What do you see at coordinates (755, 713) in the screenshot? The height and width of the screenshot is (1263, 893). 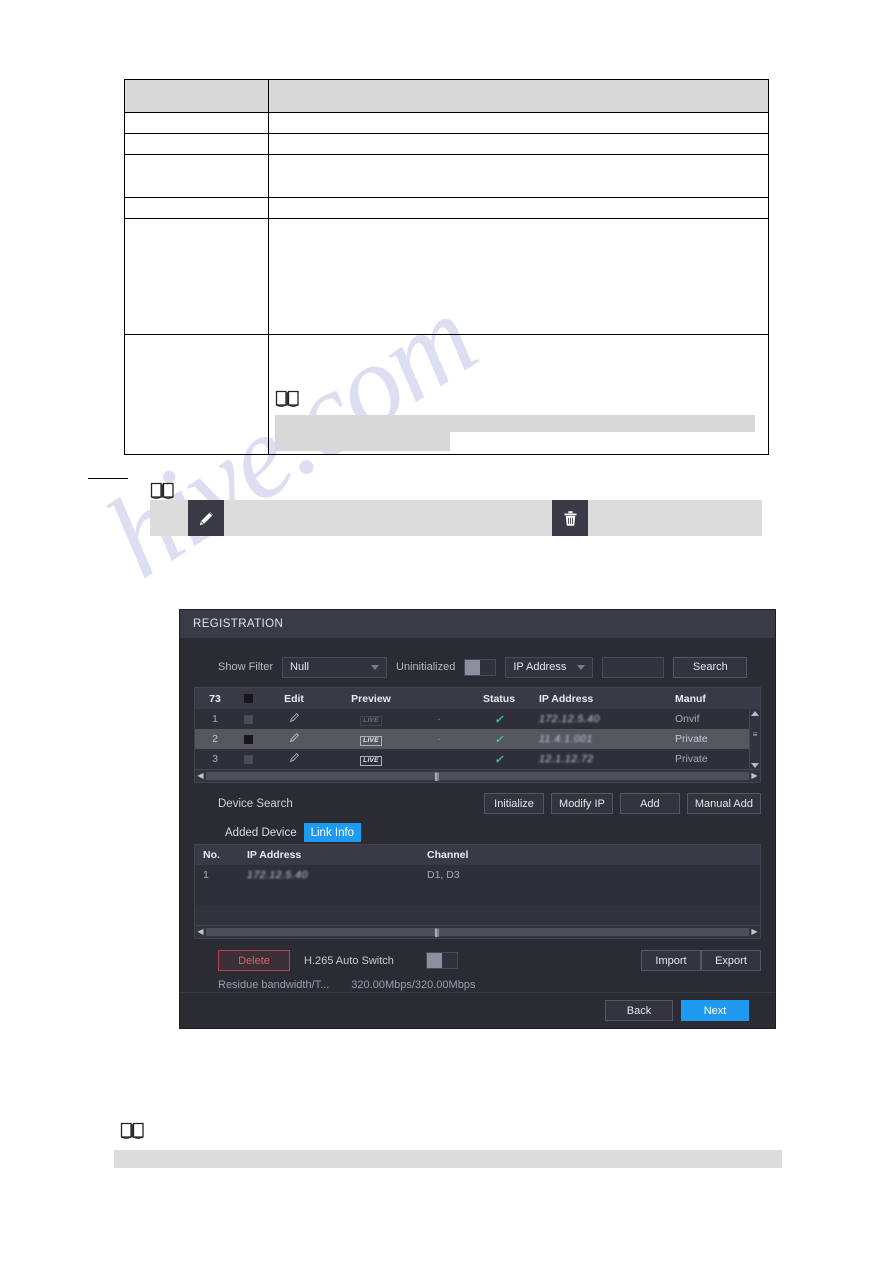 I see `scroll-up-arrow-icon` at bounding box center [755, 713].